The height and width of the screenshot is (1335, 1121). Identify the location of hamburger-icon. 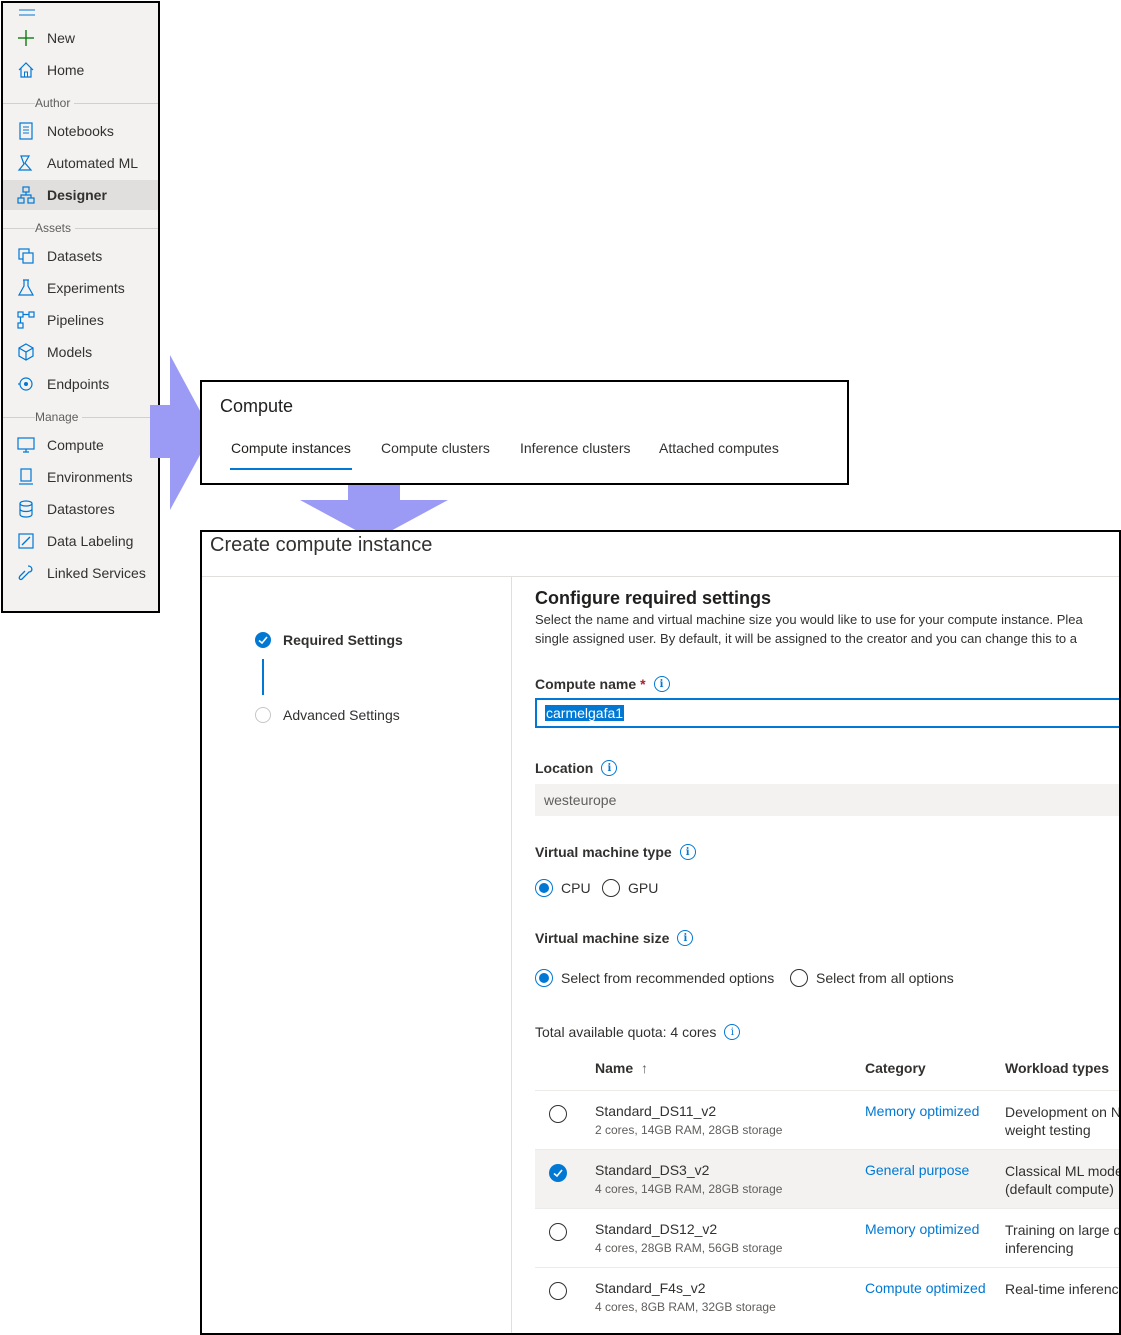
(27, 9).